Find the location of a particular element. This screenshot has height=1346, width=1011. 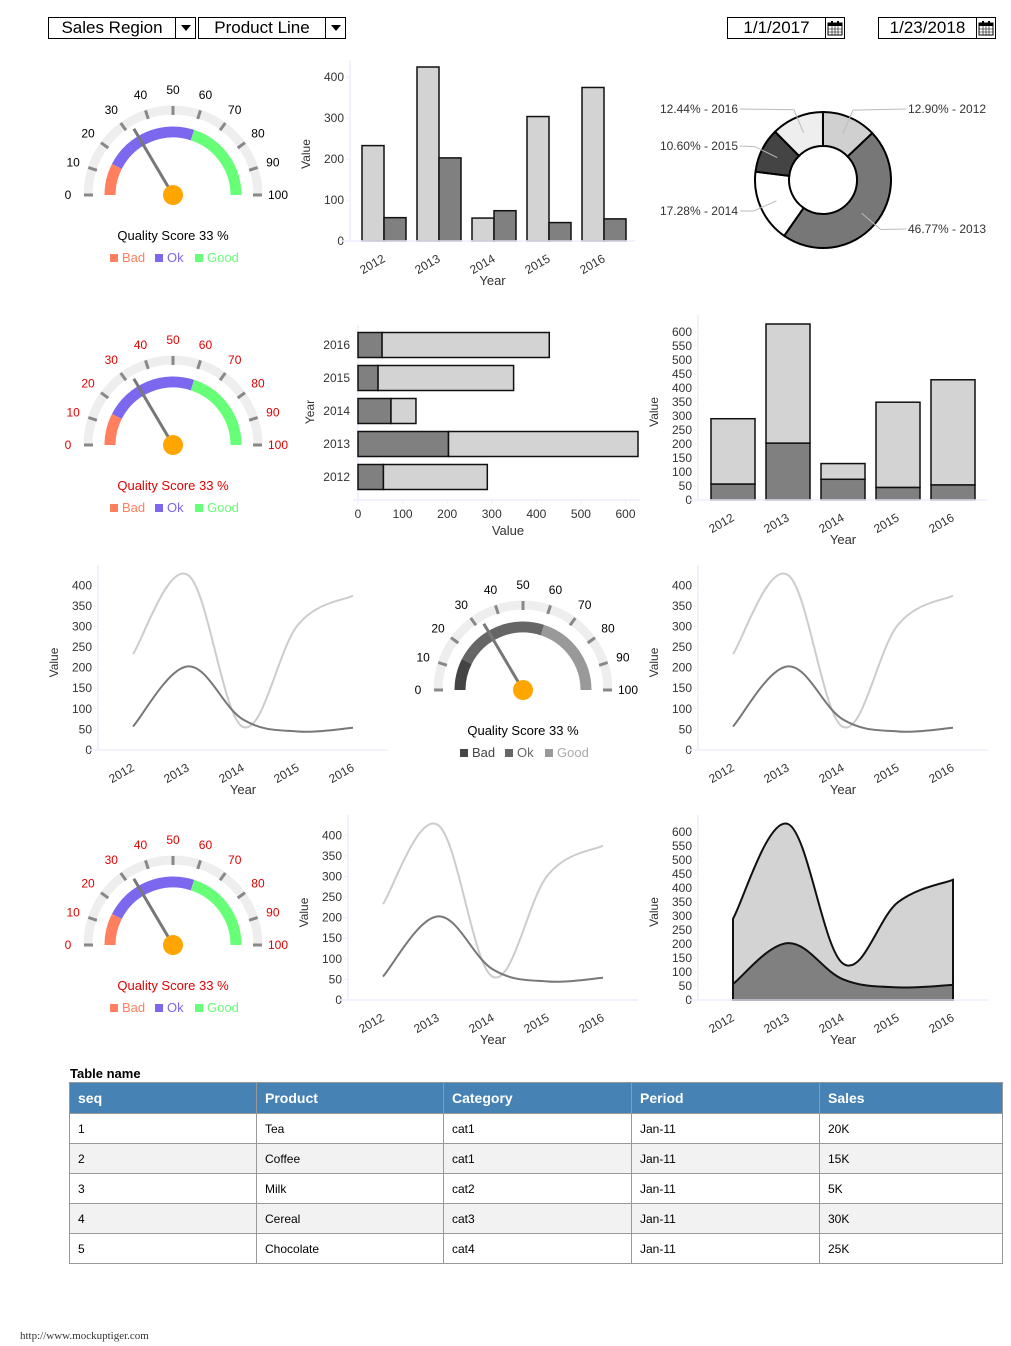

gauge-tick-label: 90 is located at coordinates (273, 413).